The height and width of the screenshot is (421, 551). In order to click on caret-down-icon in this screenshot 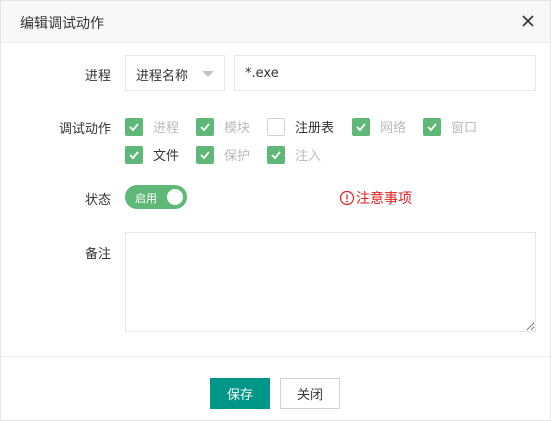, I will do `click(208, 74)`.